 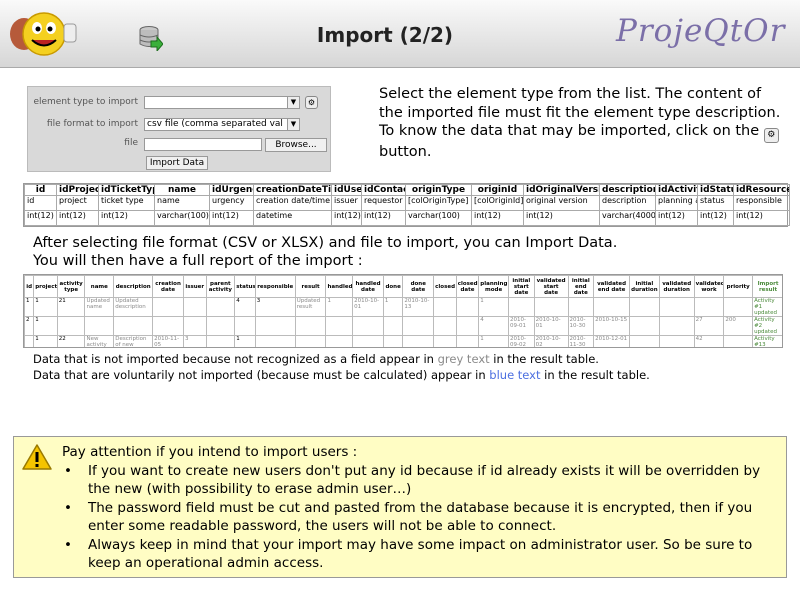 What do you see at coordinates (676, 190) in the screenshot?
I see `column-header: idActivity` at bounding box center [676, 190].